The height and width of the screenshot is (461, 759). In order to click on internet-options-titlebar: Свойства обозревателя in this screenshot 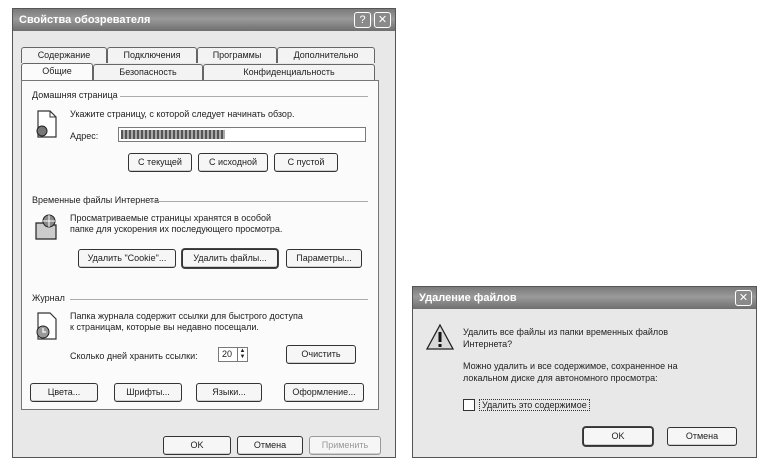, I will do `click(204, 20)`.